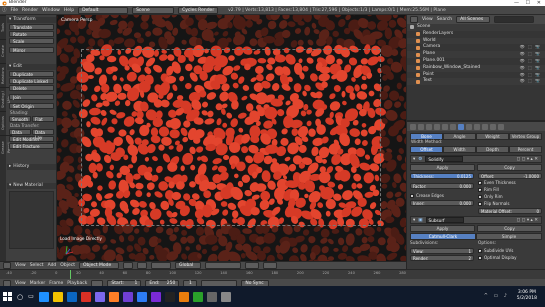 The width and height of the screenshot is (545, 307). I want to click on translate-button: Translate, so click(31, 27).